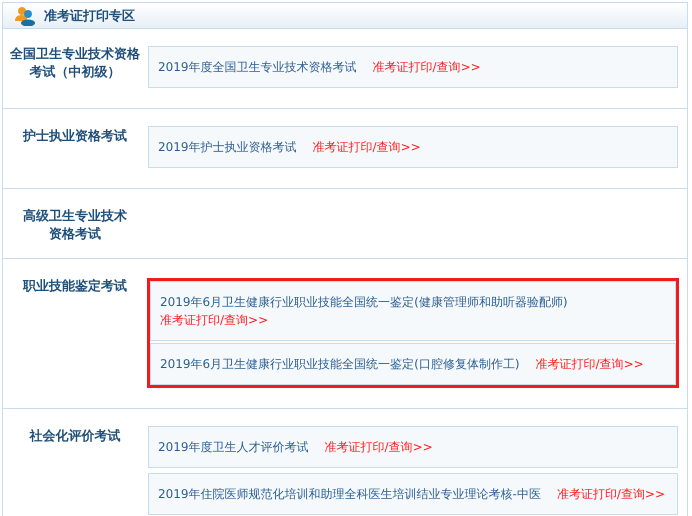 The image size is (692, 516). What do you see at coordinates (89, 16) in the screenshot?
I see `section-title: 准考证打印专区` at bounding box center [89, 16].